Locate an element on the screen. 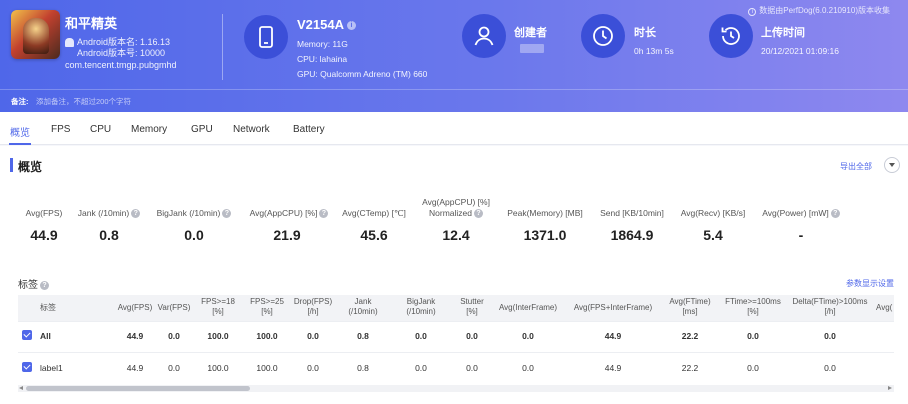 The height and width of the screenshot is (404, 908). tags-title: 标签? is located at coordinates (33, 283).